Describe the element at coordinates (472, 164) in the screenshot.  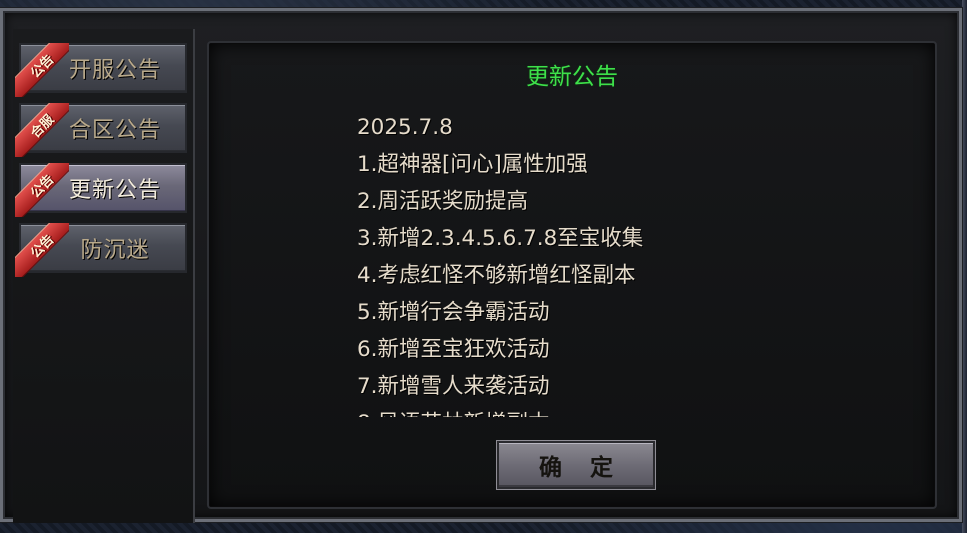
I see `note-item: 1.超神器[问心]属性加强` at that location.